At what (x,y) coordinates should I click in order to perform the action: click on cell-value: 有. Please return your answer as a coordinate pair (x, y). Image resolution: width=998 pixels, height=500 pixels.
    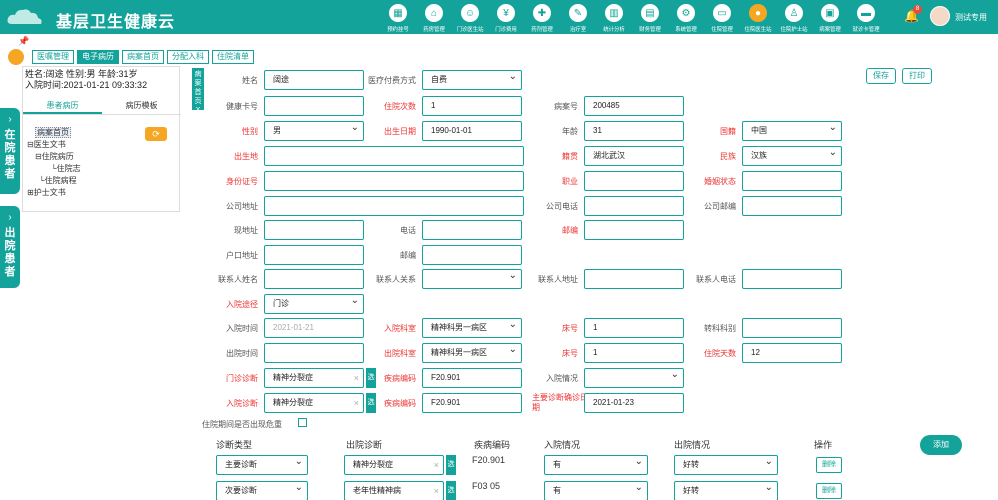
    Looking at the image, I should click on (557, 464).